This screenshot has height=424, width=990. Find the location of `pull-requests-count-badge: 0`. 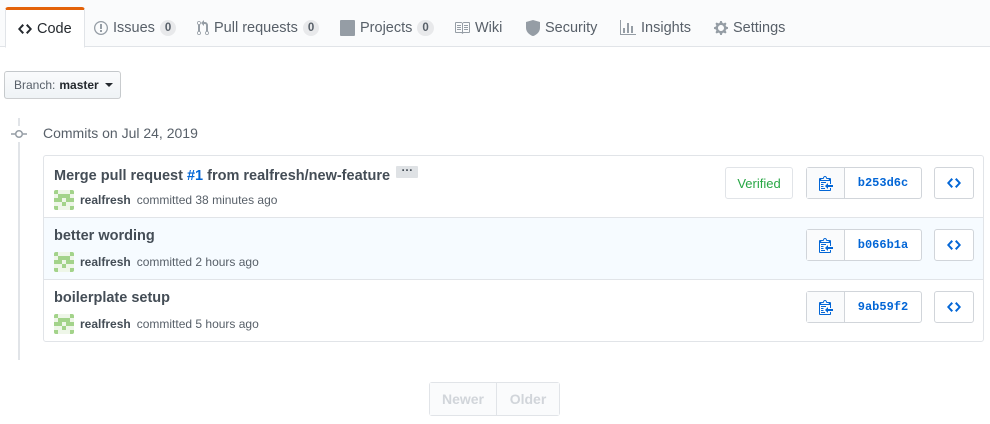

pull-requests-count-badge: 0 is located at coordinates (311, 27).